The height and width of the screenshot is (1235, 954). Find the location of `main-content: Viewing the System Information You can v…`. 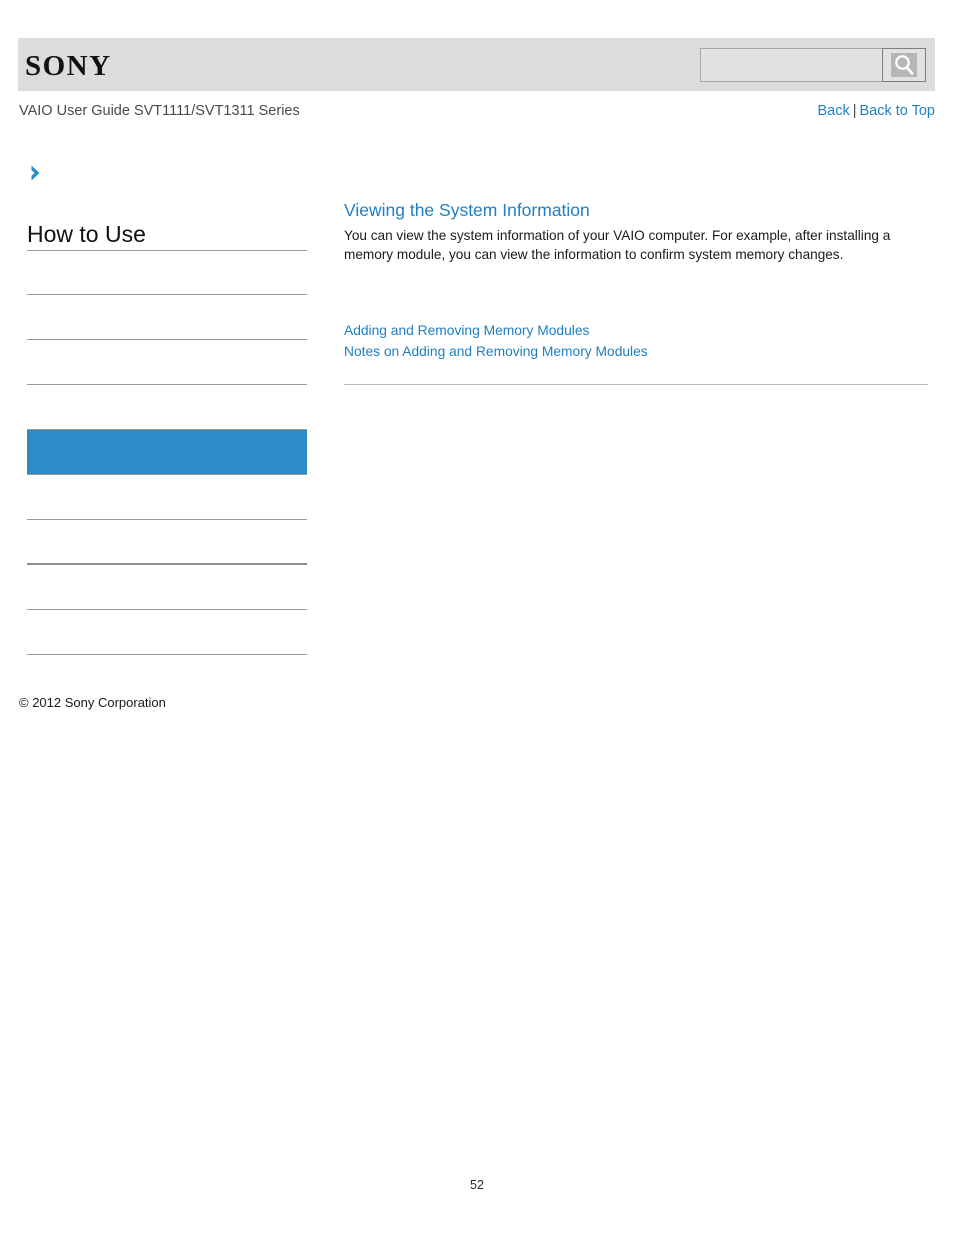

main-content: Viewing the System Information You can v… is located at coordinates (636, 291).